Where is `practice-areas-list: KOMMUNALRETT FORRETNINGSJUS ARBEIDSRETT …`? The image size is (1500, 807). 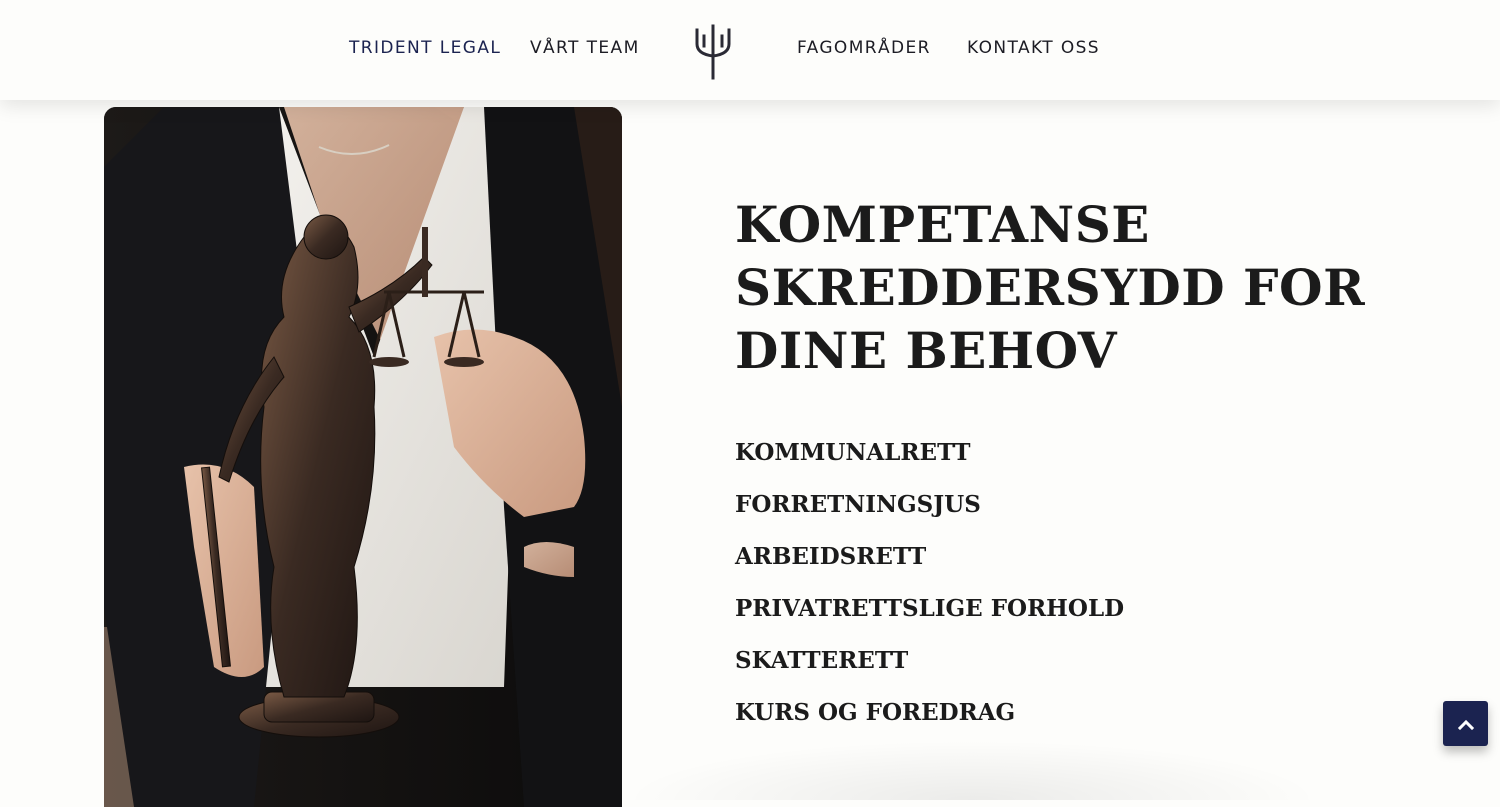
practice-areas-list: KOMMUNALRETT FORRETNINGSJUS ARBEIDSRETT … is located at coordinates (929, 596).